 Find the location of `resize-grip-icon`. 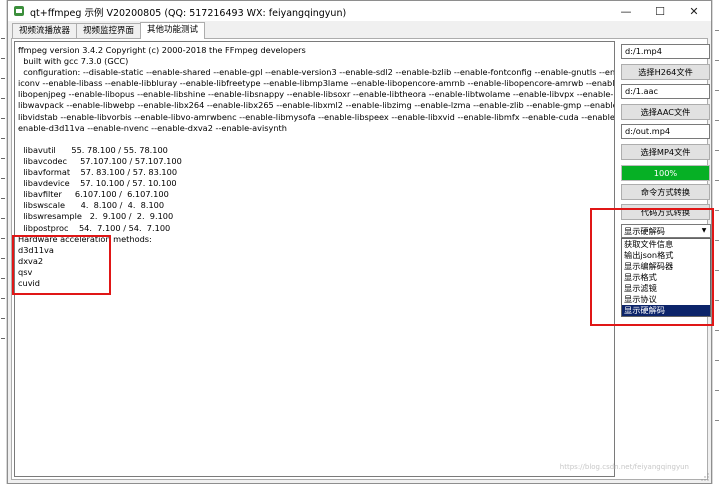

resize-grip-icon is located at coordinates (705, 477).